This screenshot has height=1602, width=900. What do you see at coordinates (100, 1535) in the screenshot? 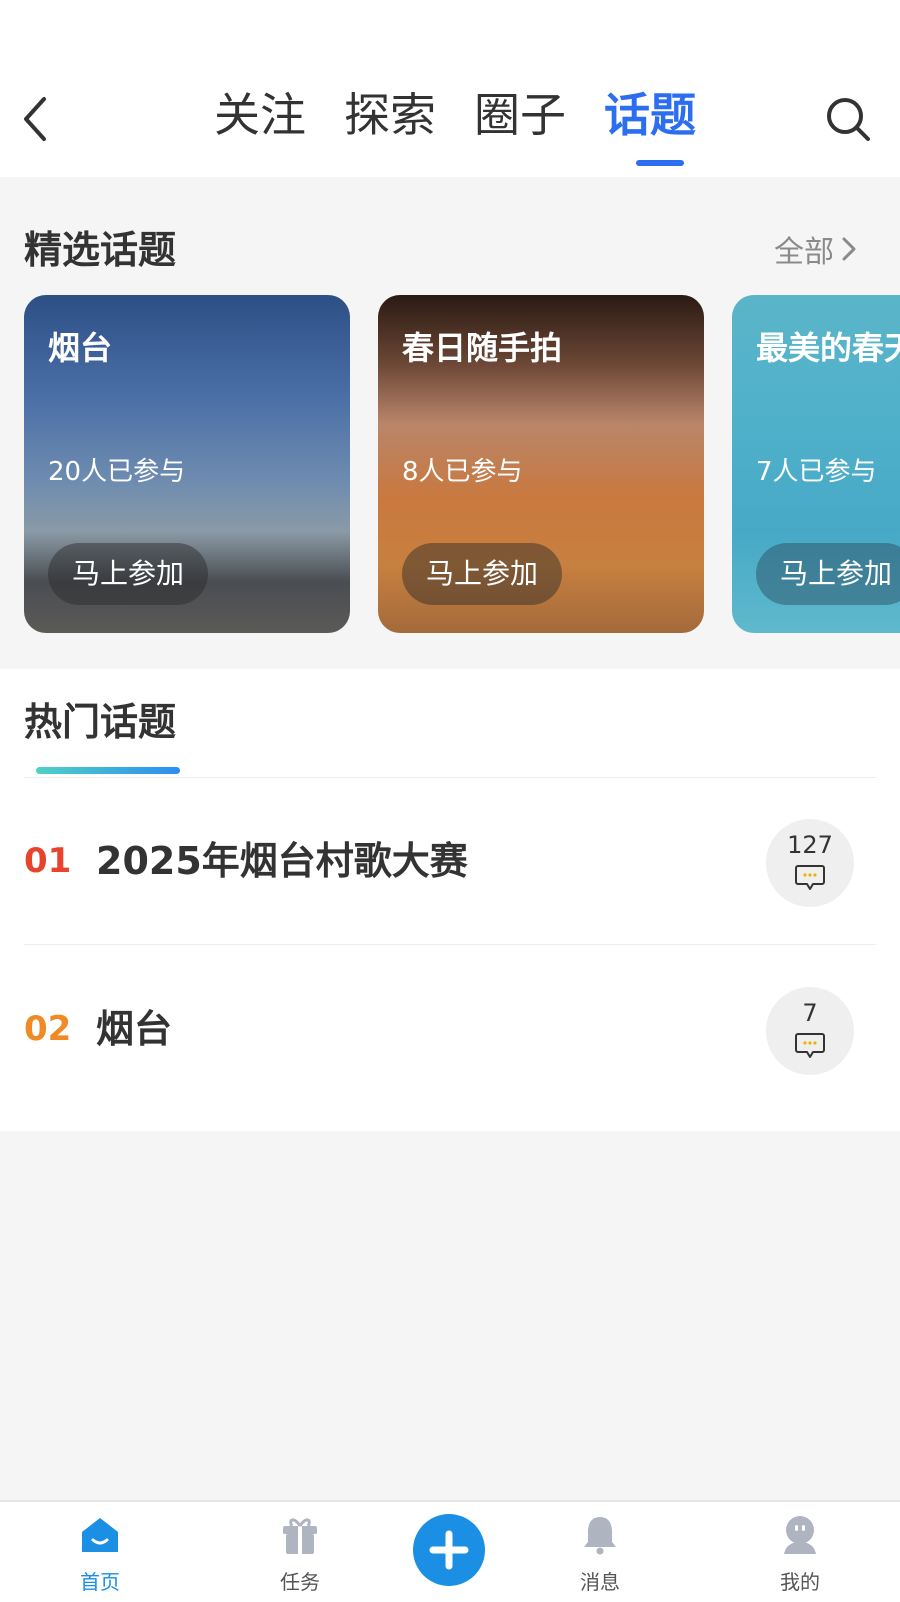
I see `home-icon` at bounding box center [100, 1535].